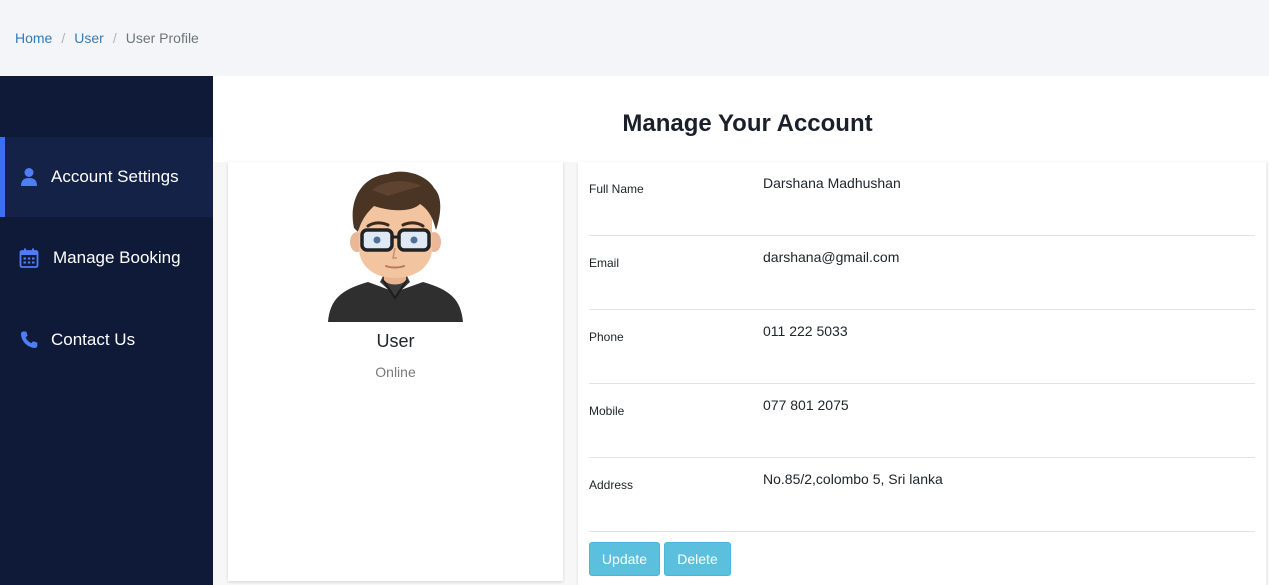 This screenshot has height=585, width=1269. I want to click on sidebar-item-manage-booking: Manage Booking, so click(106, 258).